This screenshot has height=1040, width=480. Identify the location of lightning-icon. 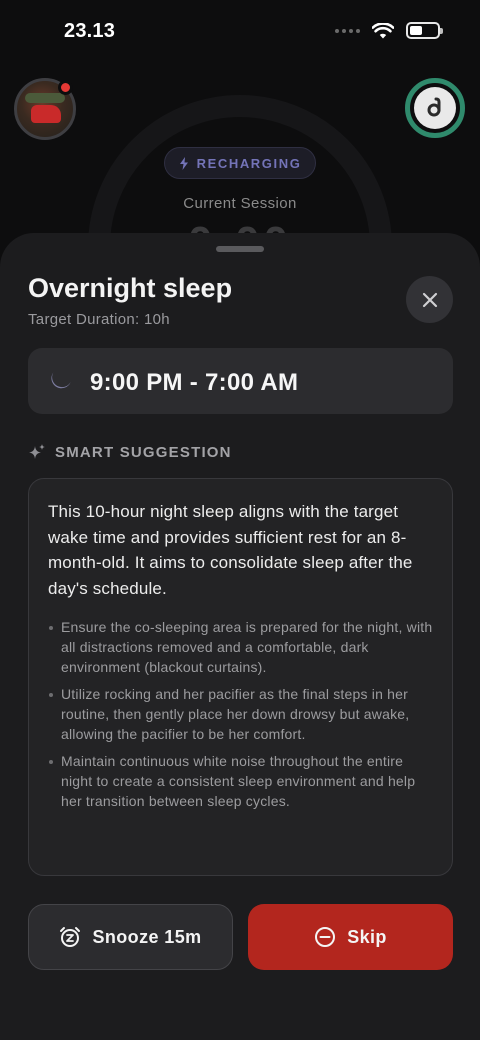
(183, 163).